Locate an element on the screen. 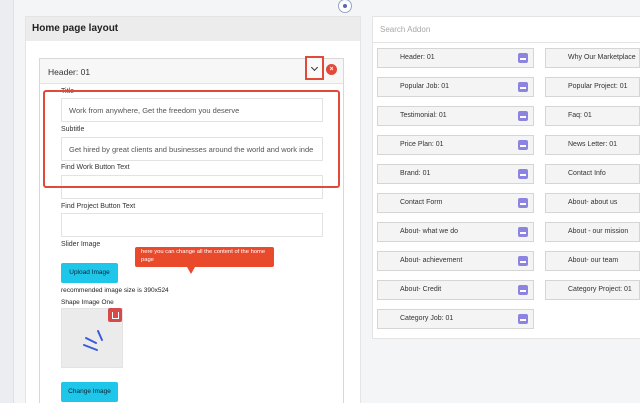  addon-label: Category Job: 01 is located at coordinates (427, 318).